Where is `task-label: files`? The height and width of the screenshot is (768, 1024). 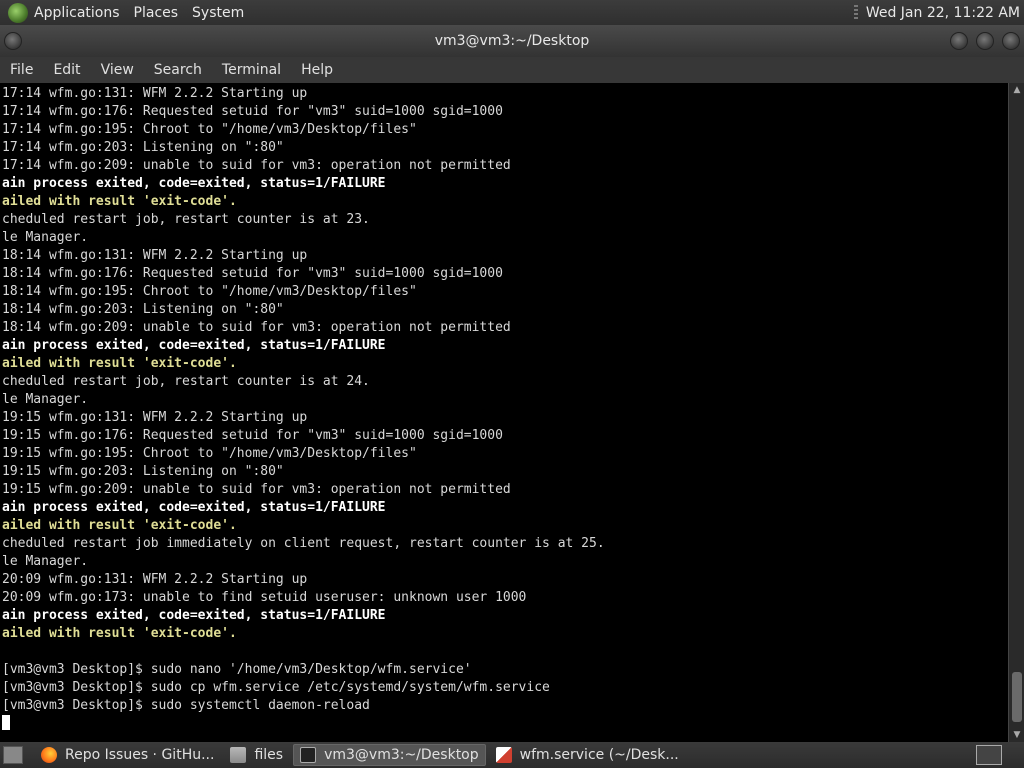
task-label: files is located at coordinates (269, 755).